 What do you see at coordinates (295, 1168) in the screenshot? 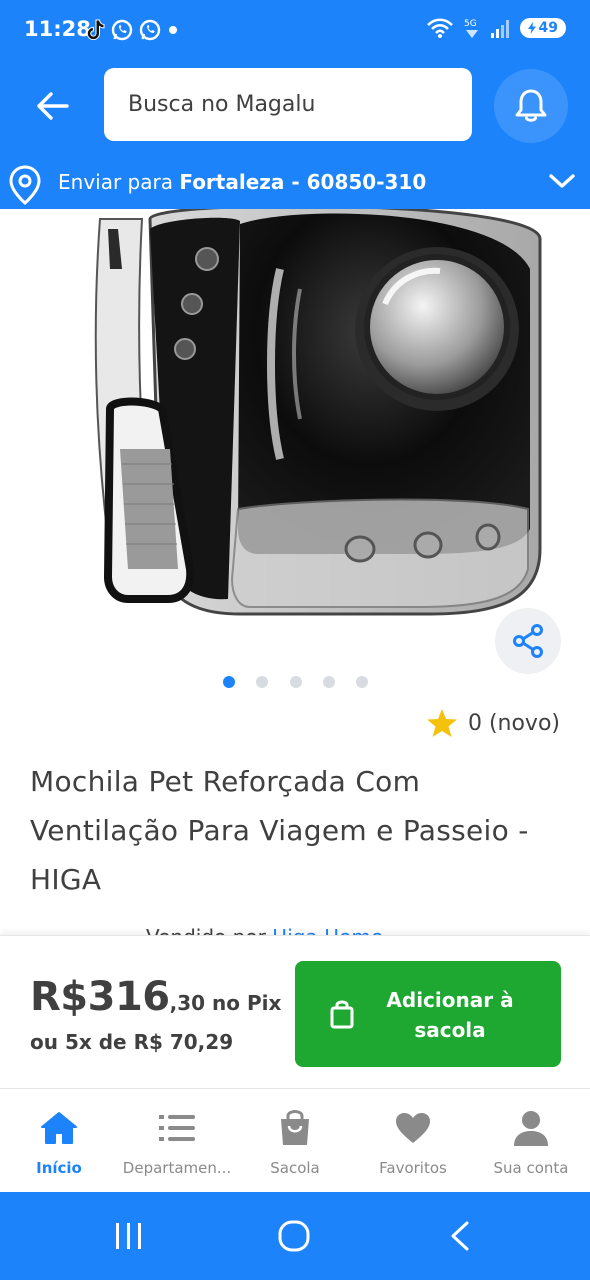
I see `nav-label: Sacola` at bounding box center [295, 1168].